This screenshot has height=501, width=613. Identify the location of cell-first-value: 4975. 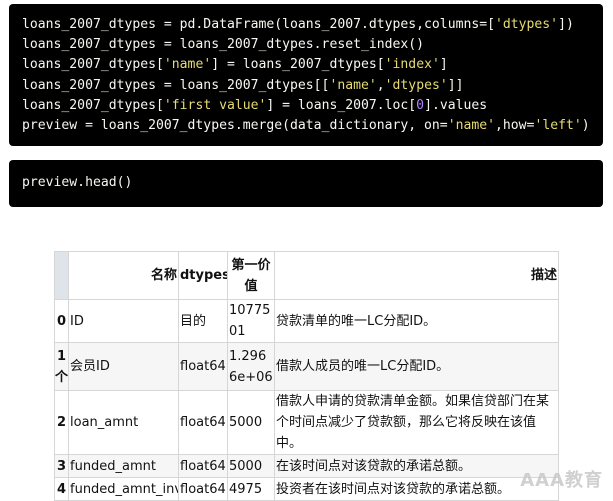
(251, 489).